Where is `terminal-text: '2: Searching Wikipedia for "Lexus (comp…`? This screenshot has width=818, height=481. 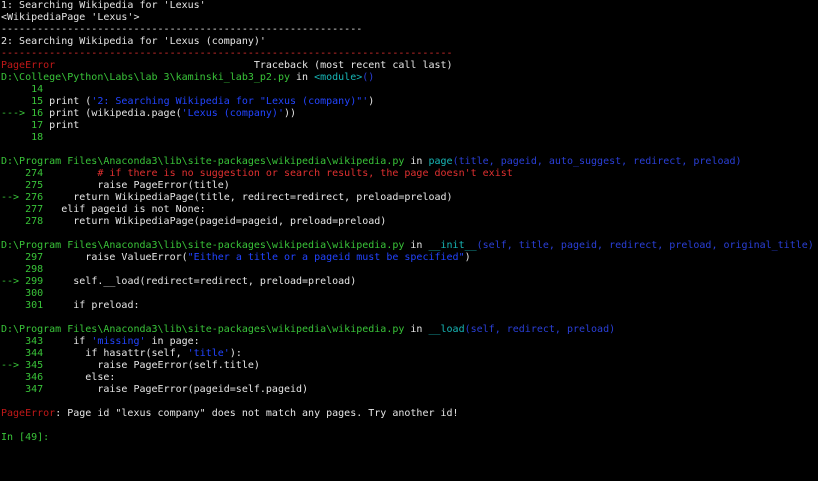 terminal-text: '2: Searching Wikipedia for "Lexus (comp… is located at coordinates (230, 101).